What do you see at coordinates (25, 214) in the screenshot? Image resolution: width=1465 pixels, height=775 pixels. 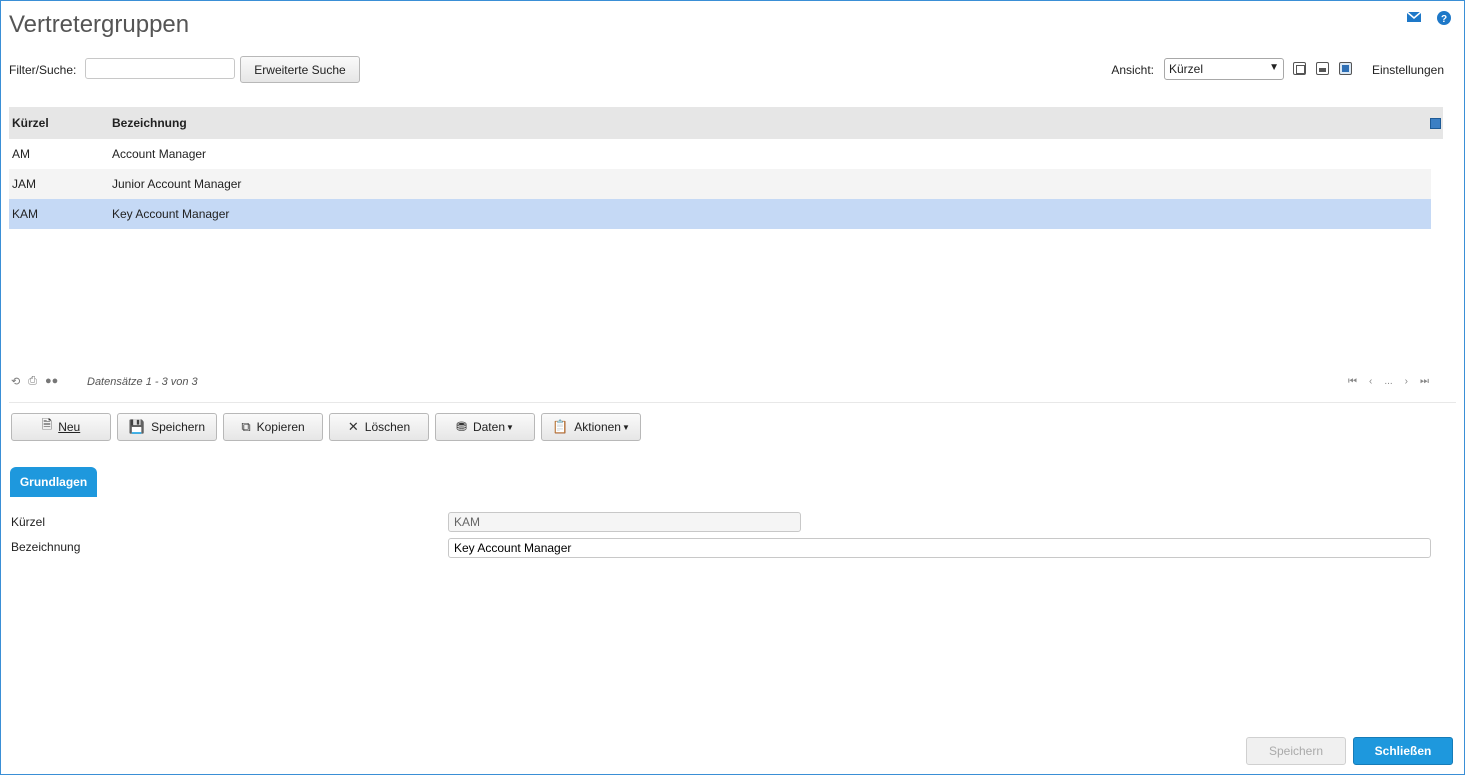 I see `cell-code: KAM` at bounding box center [25, 214].